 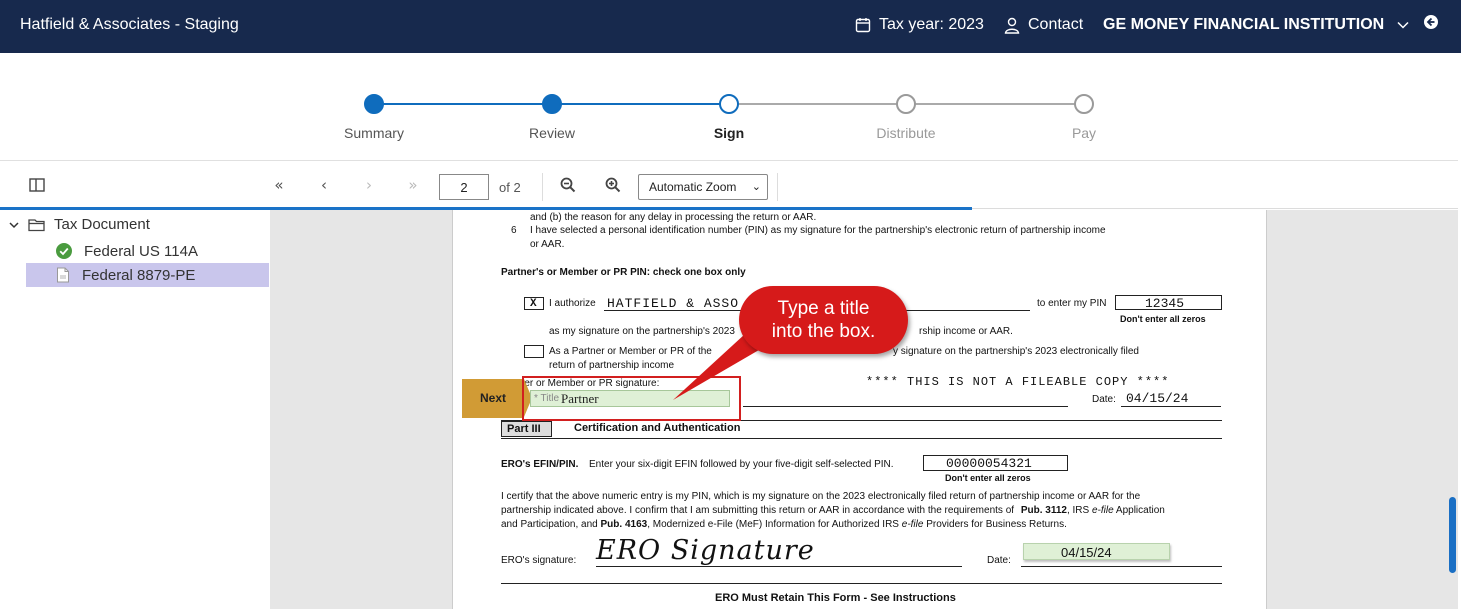 I want to click on next-field-button: Next, so click(x=493, y=398).